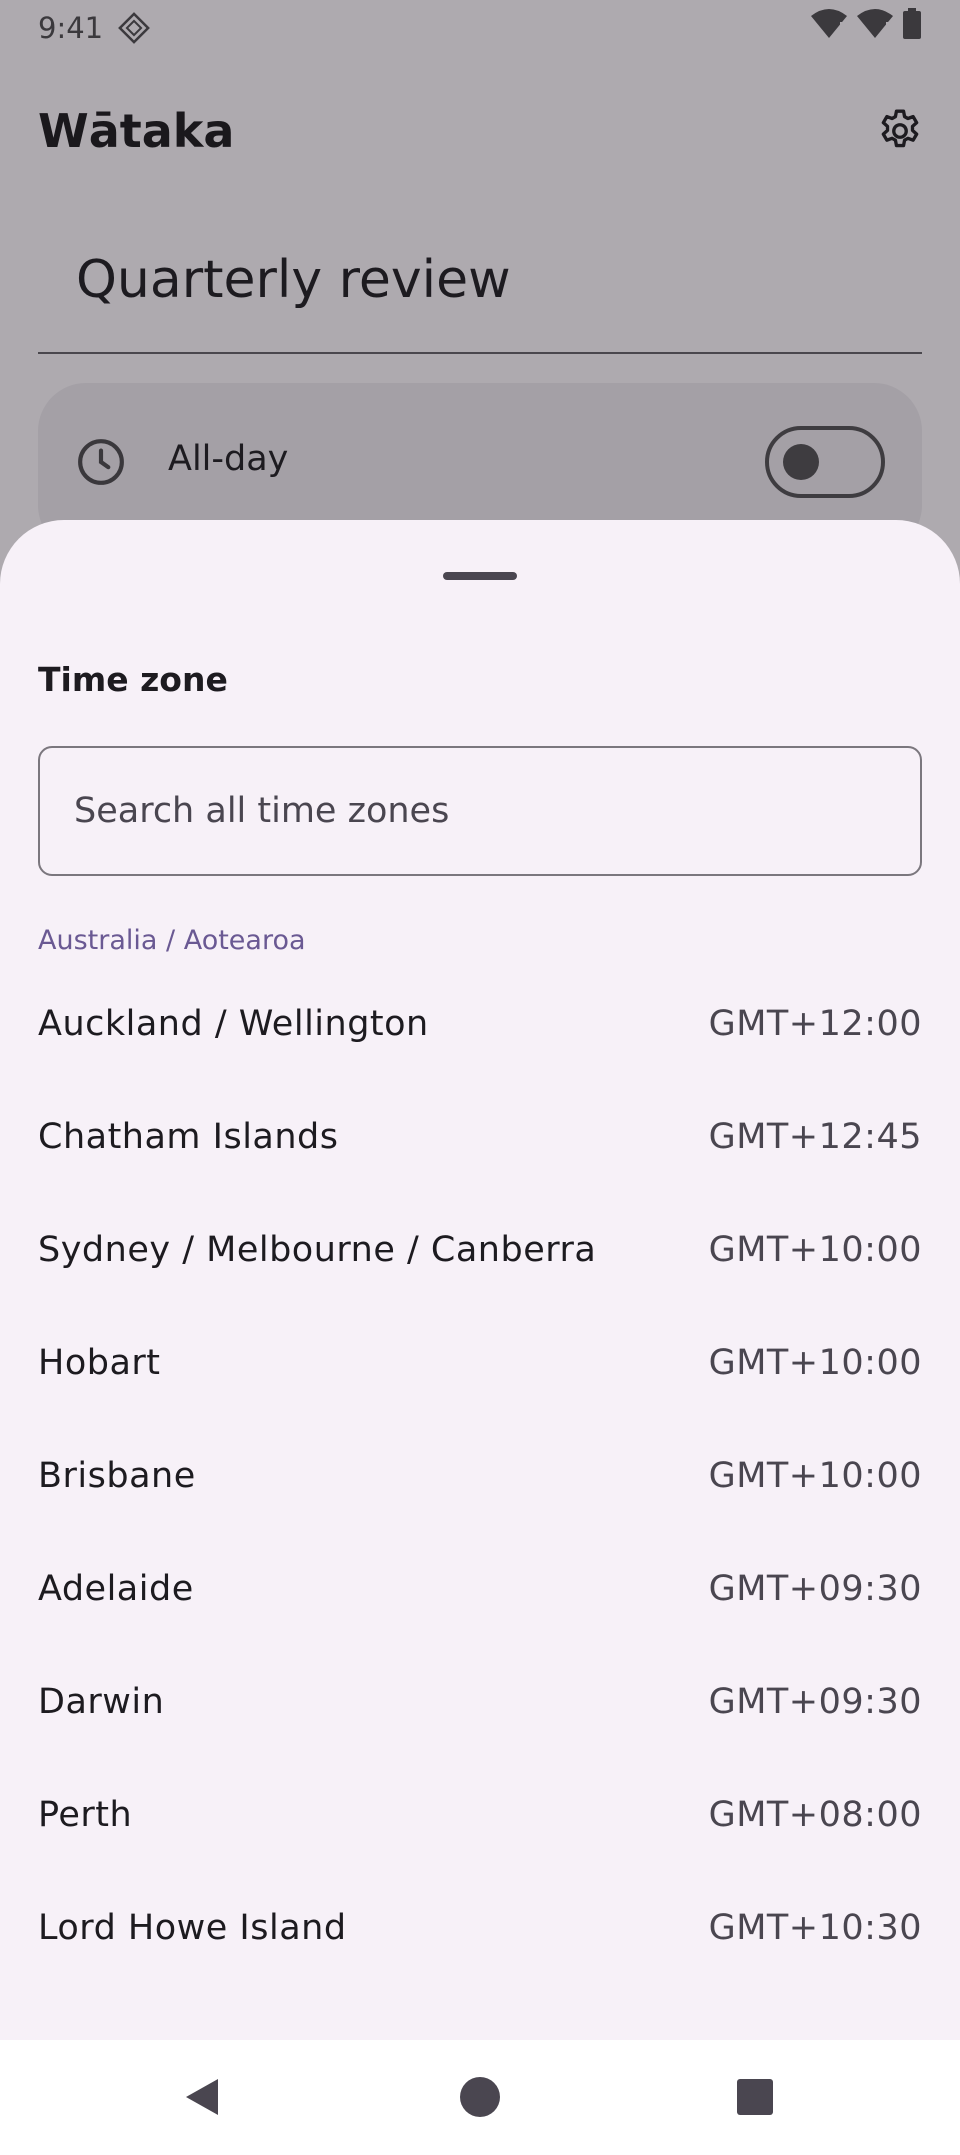 The height and width of the screenshot is (2155, 960). I want to click on search-input, so click(479, 811).